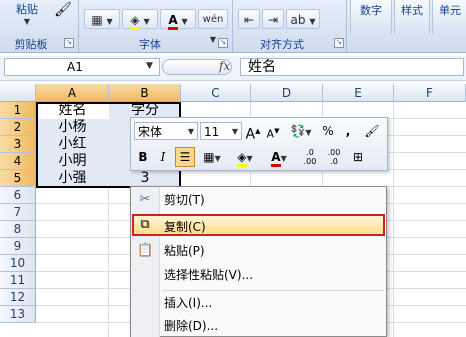 This screenshot has width=466, height=337. I want to click on row-header-4: 4, so click(18, 161).